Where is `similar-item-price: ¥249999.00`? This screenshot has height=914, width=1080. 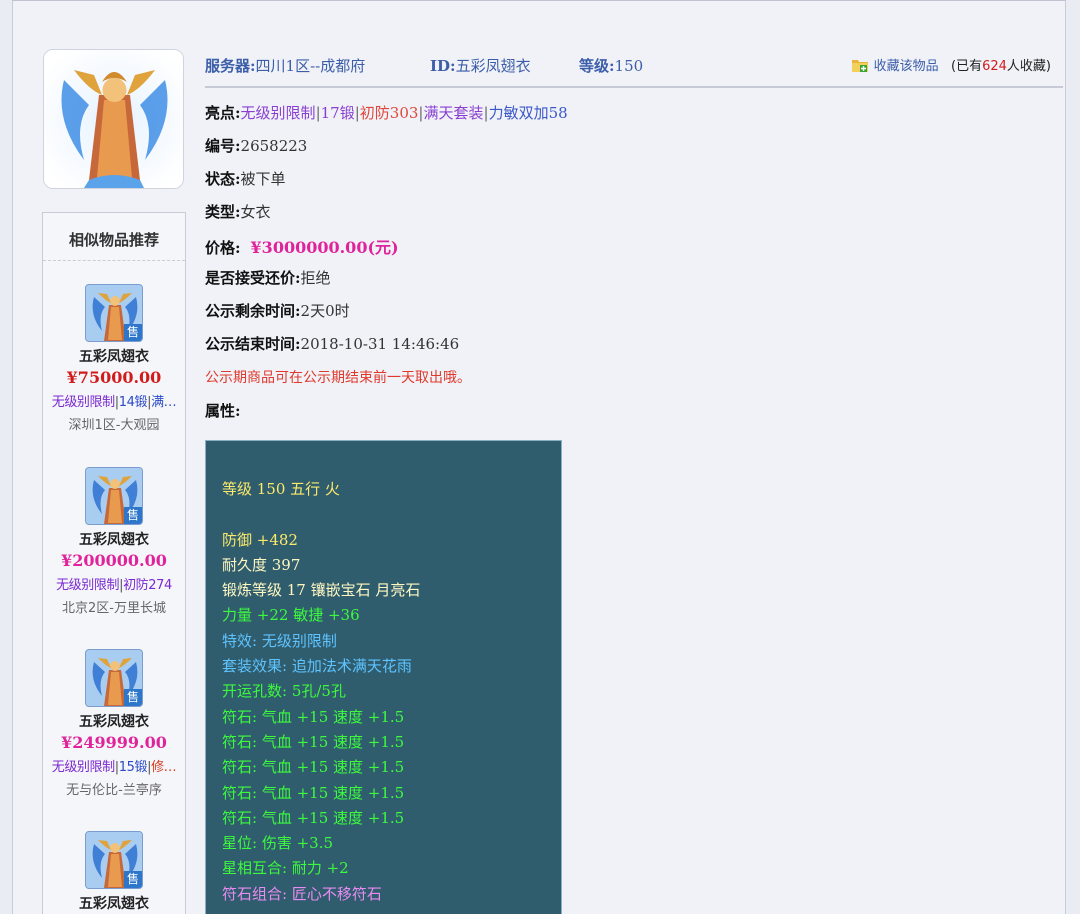 similar-item-price: ¥249999.00 is located at coordinates (114, 742).